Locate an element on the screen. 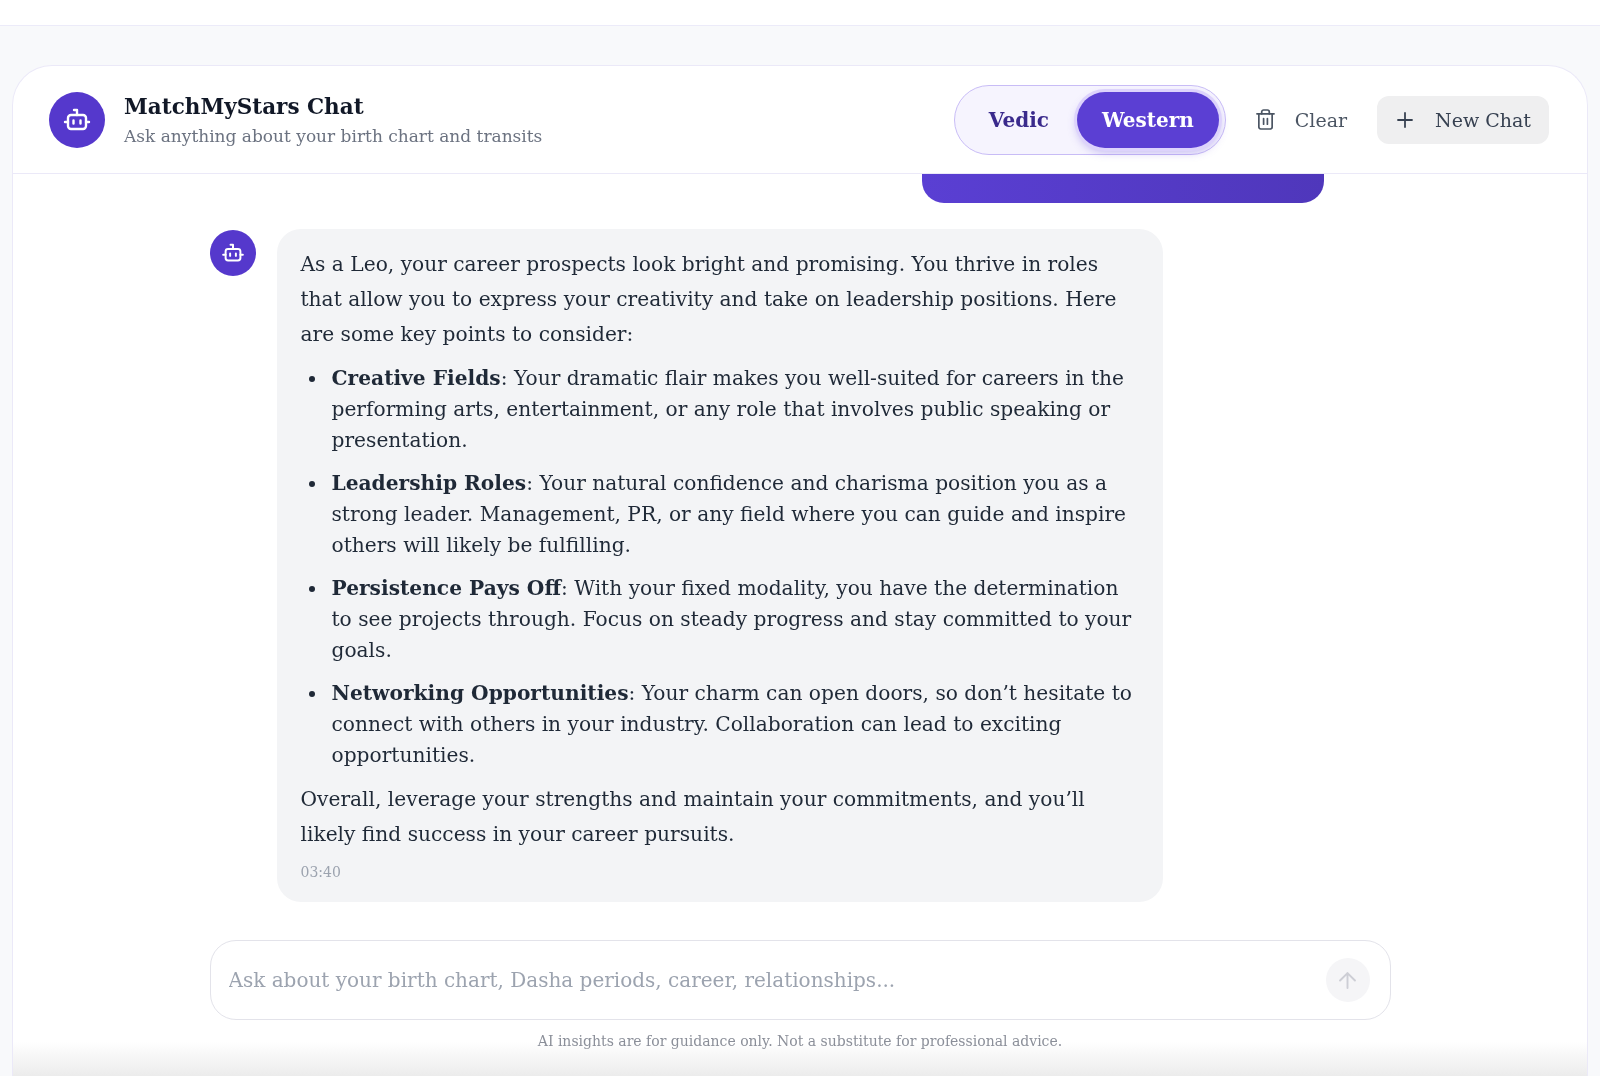 The image size is (1600, 1076). chat-title: MatchMyStars Chat is located at coordinates (244, 107).